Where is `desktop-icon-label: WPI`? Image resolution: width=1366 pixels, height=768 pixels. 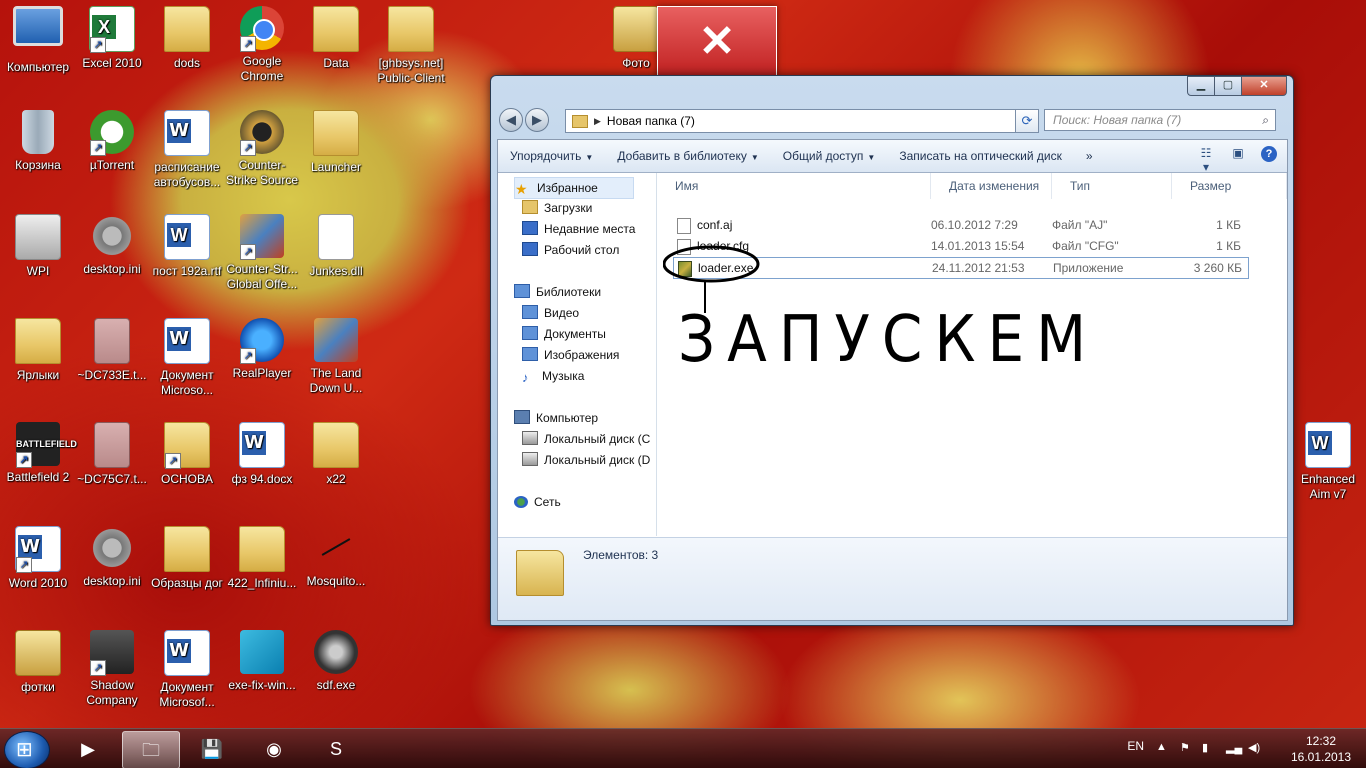 desktop-icon-label: WPI is located at coordinates (38, 271).